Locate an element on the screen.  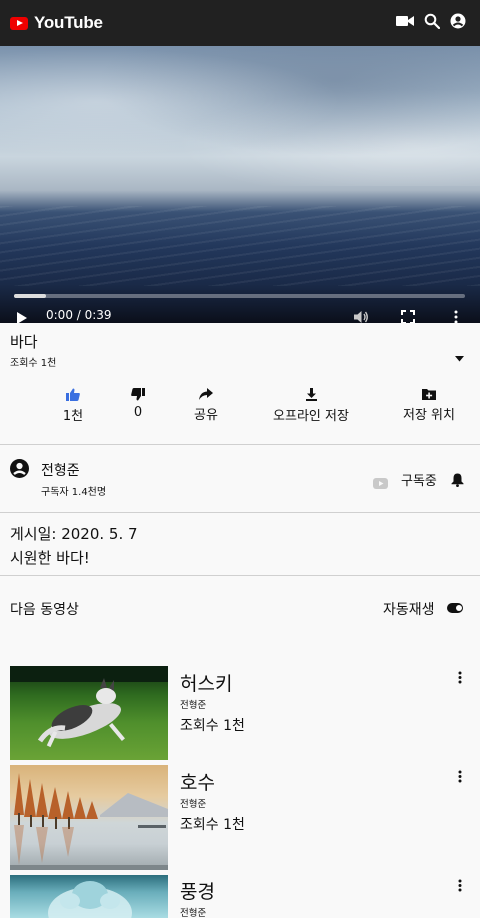
autoplay-toggle is located at coordinates (455, 608).